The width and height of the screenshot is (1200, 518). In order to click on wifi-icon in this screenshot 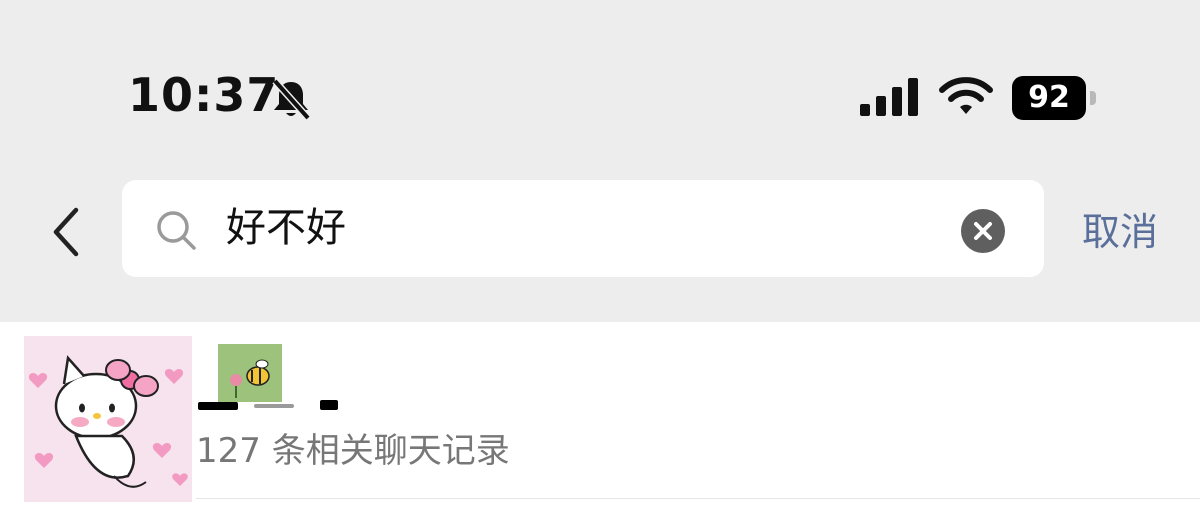, I will do `click(966, 95)`.